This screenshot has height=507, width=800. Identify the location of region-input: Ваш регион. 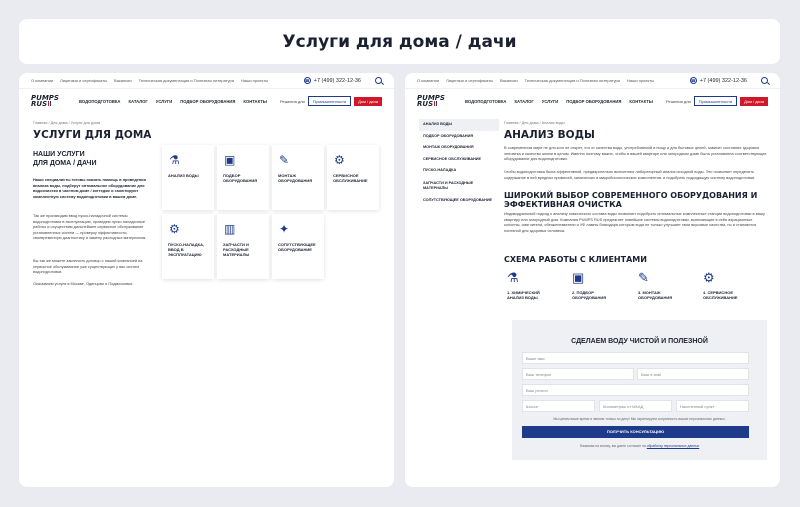
(635, 390).